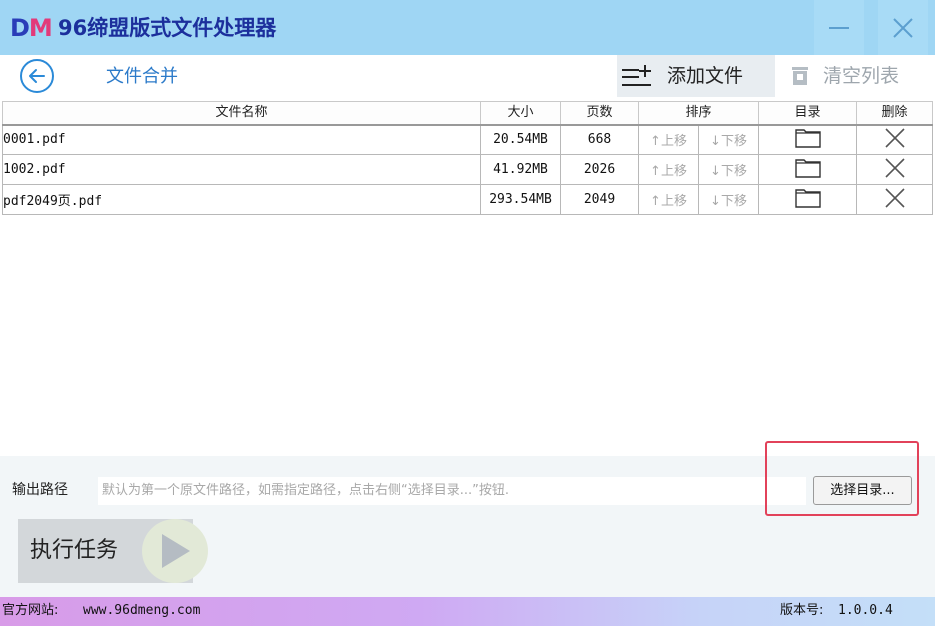  What do you see at coordinates (800, 76) in the screenshot?
I see `trash-icon` at bounding box center [800, 76].